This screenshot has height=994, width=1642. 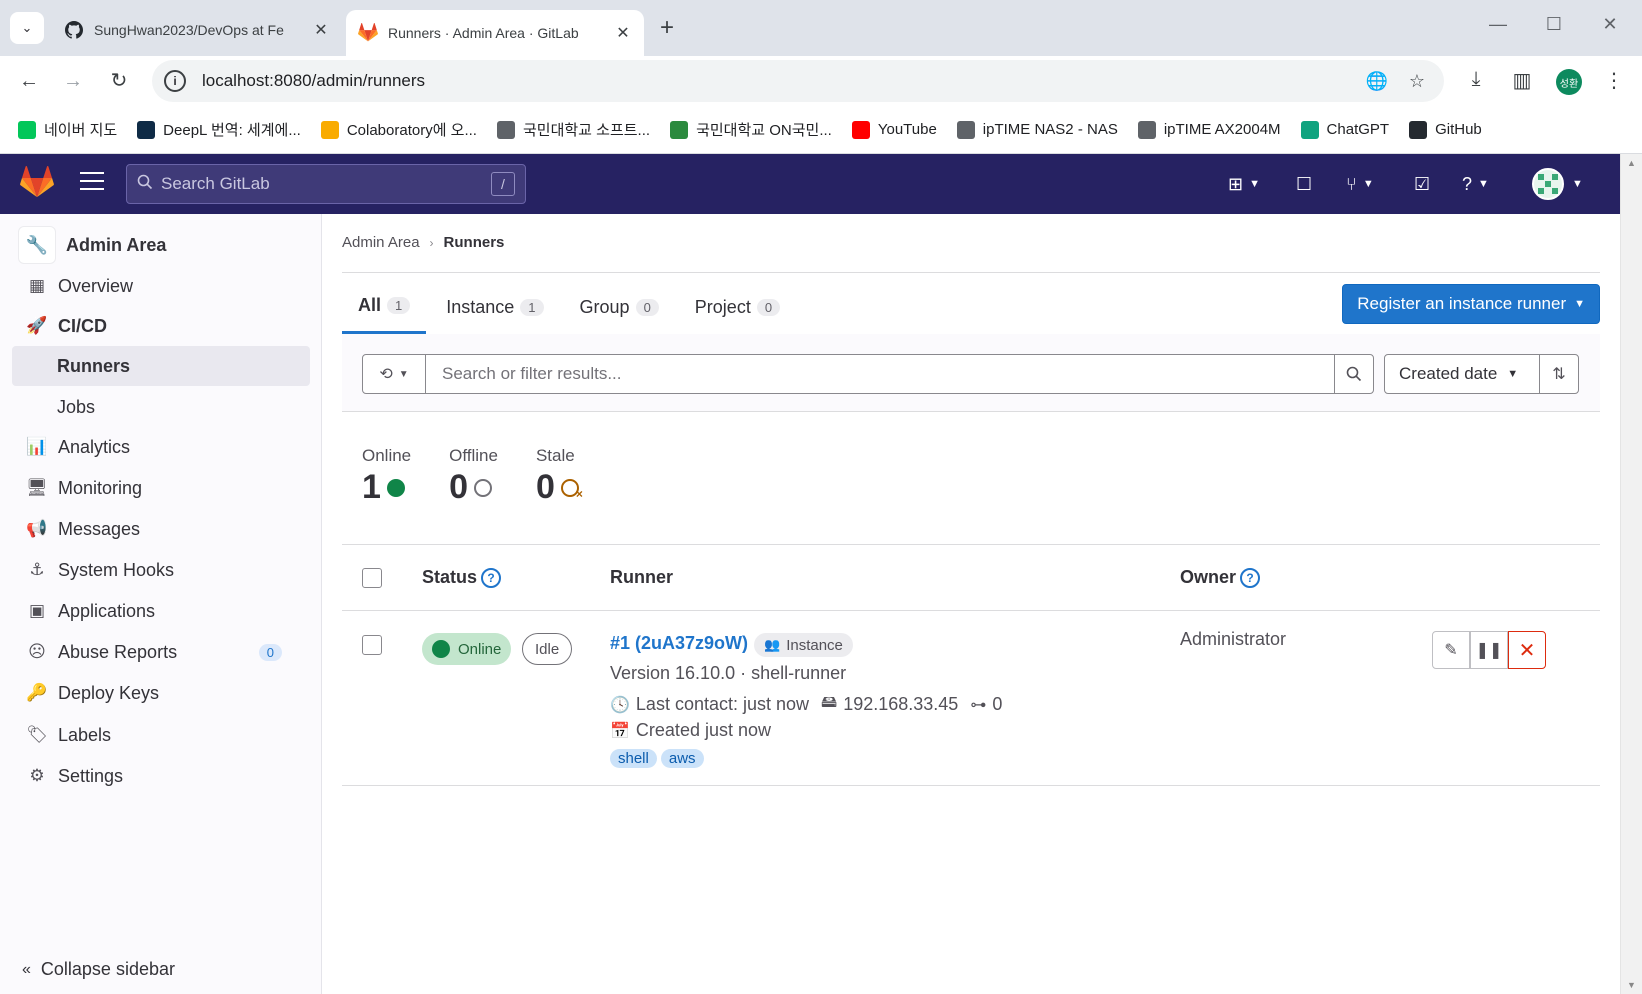 I want to click on reload-icon: ↻, so click(x=119, y=81).